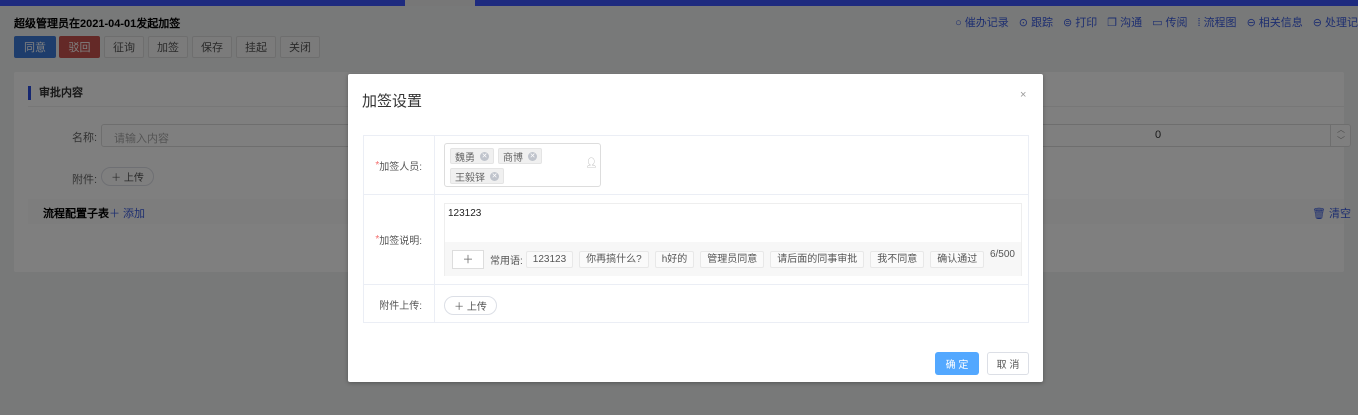 The image size is (1358, 415). I want to click on desc-label: 加签说明:, so click(400, 241).